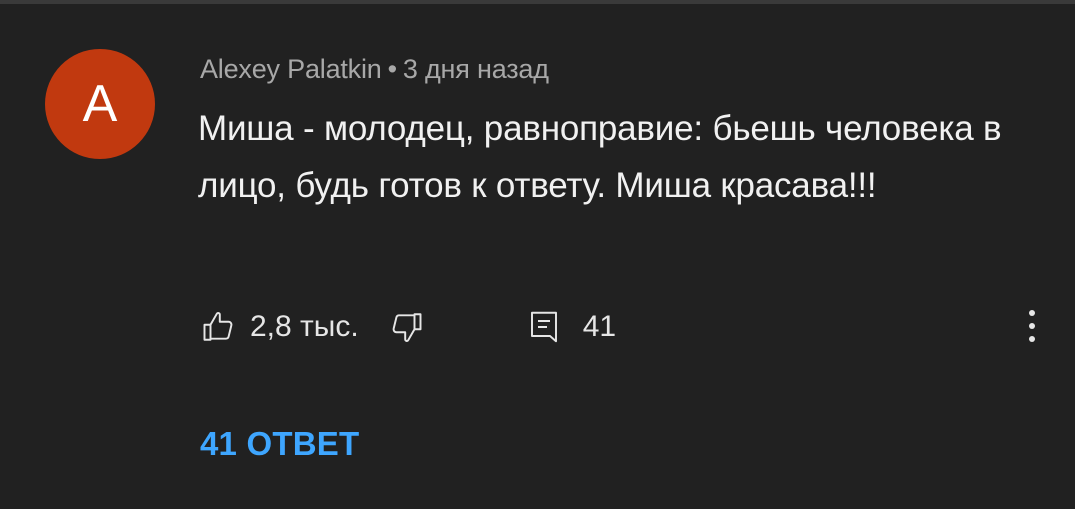 The width and height of the screenshot is (1075, 509). I want to click on like-count: 2,8 тыс., so click(304, 326).